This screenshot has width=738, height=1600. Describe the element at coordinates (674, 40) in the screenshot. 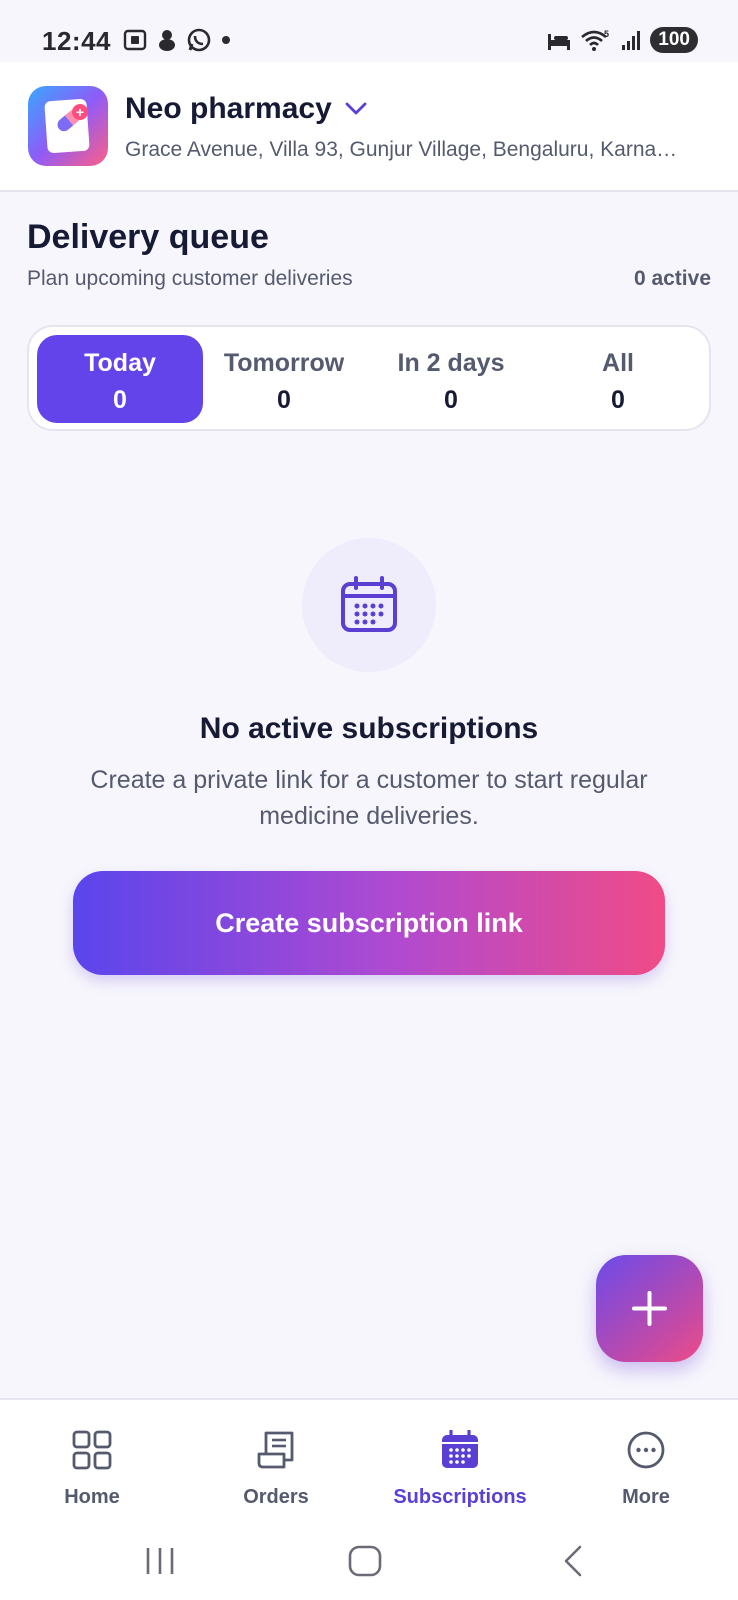

I see `battery-indicator: 100` at that location.